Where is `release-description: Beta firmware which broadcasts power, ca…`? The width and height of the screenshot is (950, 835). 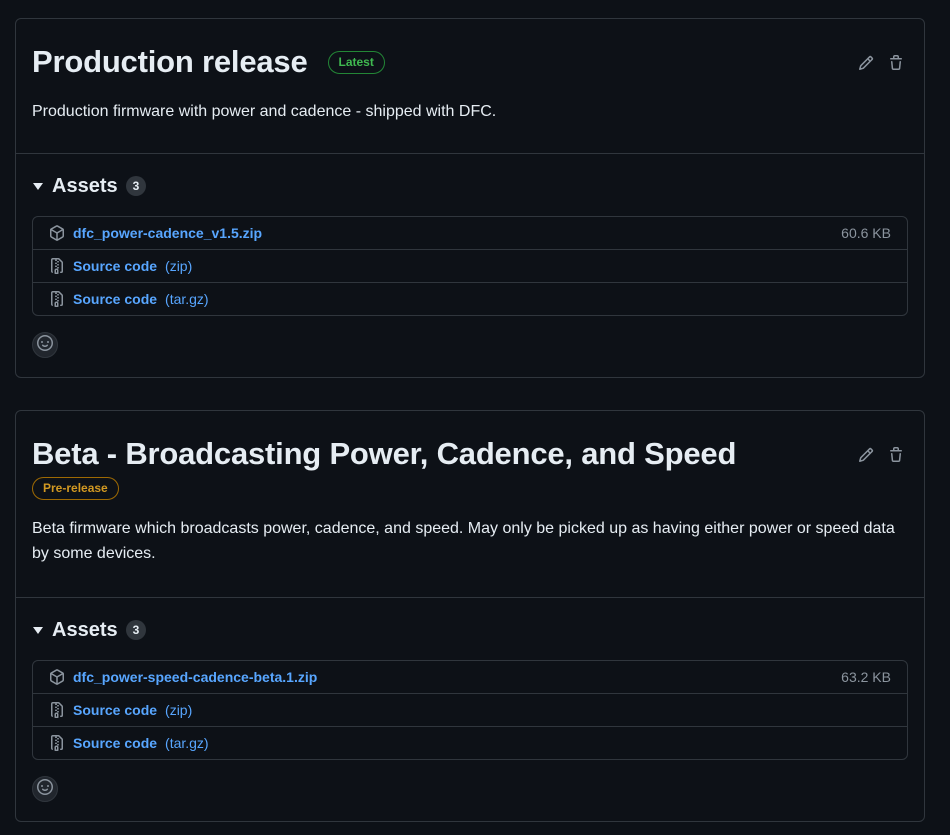
release-description: Beta firmware which broadcasts power, ca… is located at coordinates (463, 541).